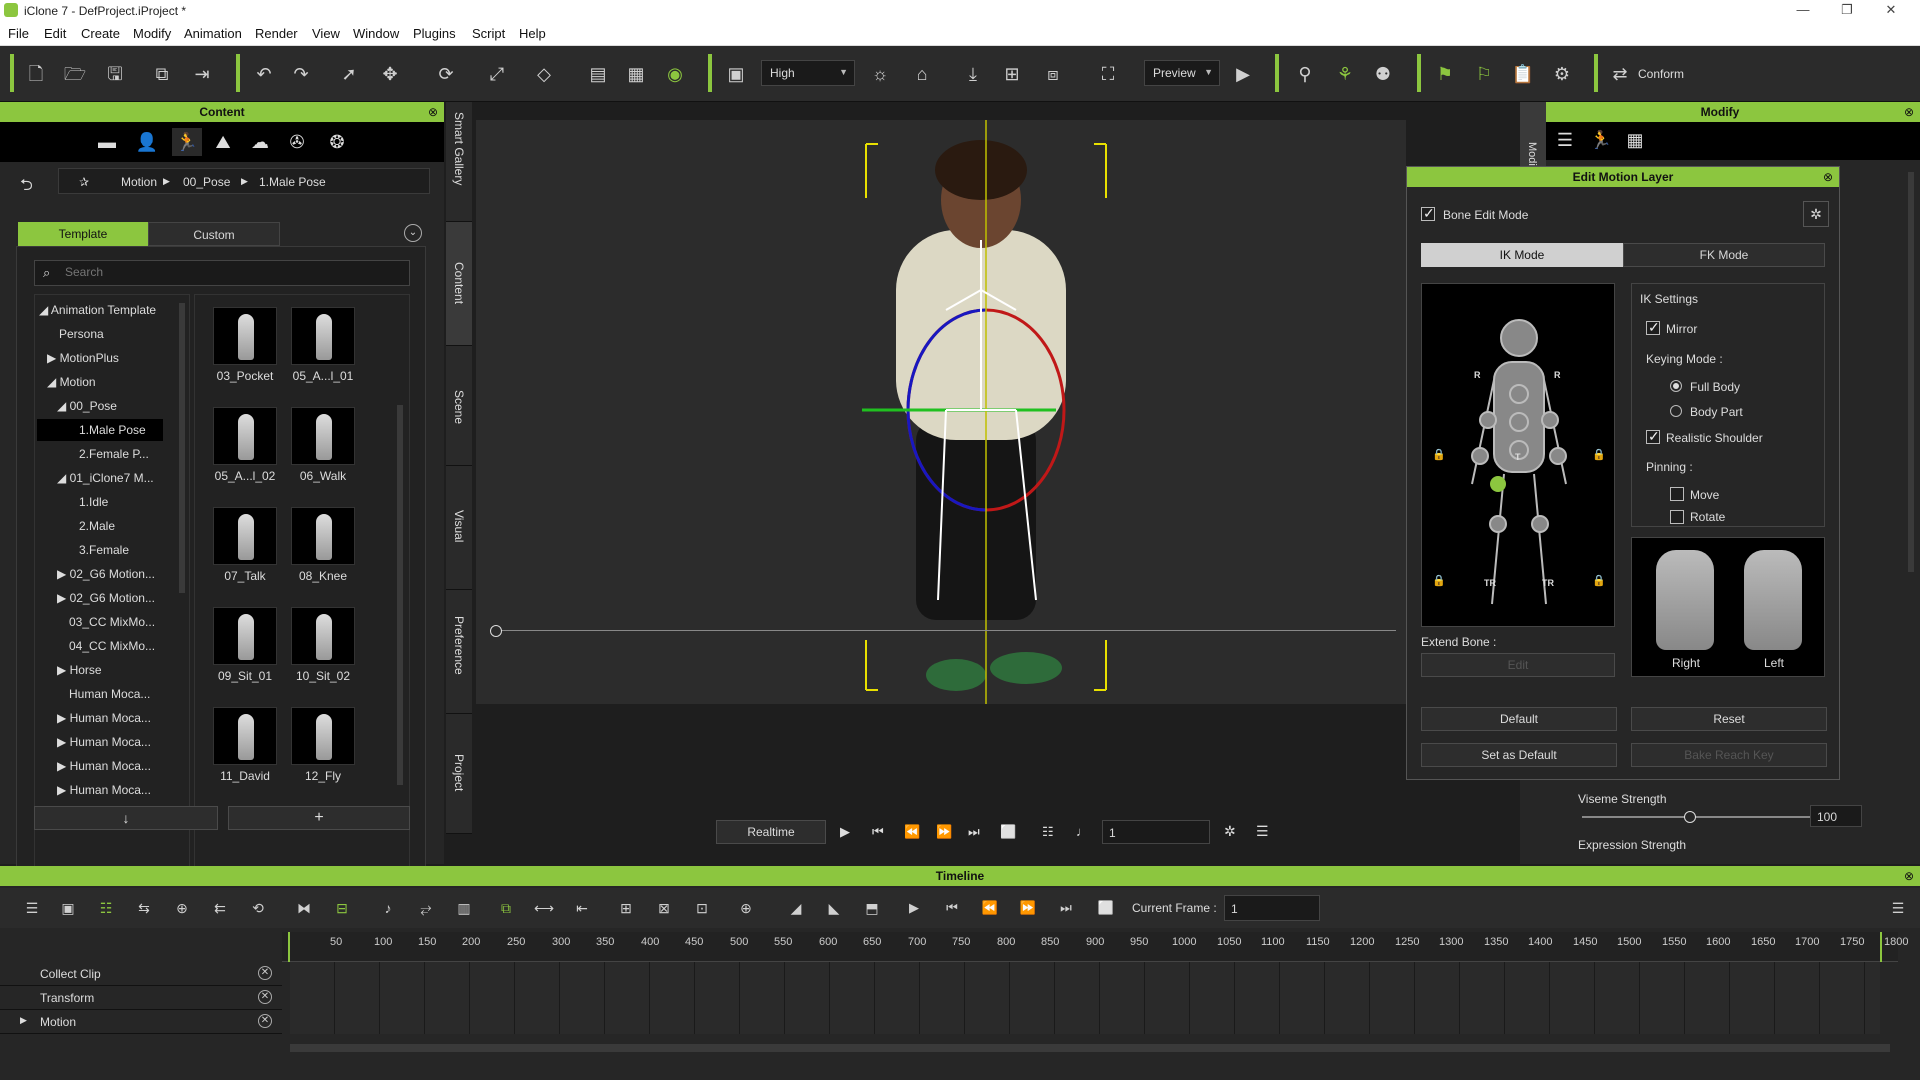 The image size is (1920, 1080). What do you see at coordinates (459, 774) in the screenshot?
I see `side-tab-project: Project` at bounding box center [459, 774].